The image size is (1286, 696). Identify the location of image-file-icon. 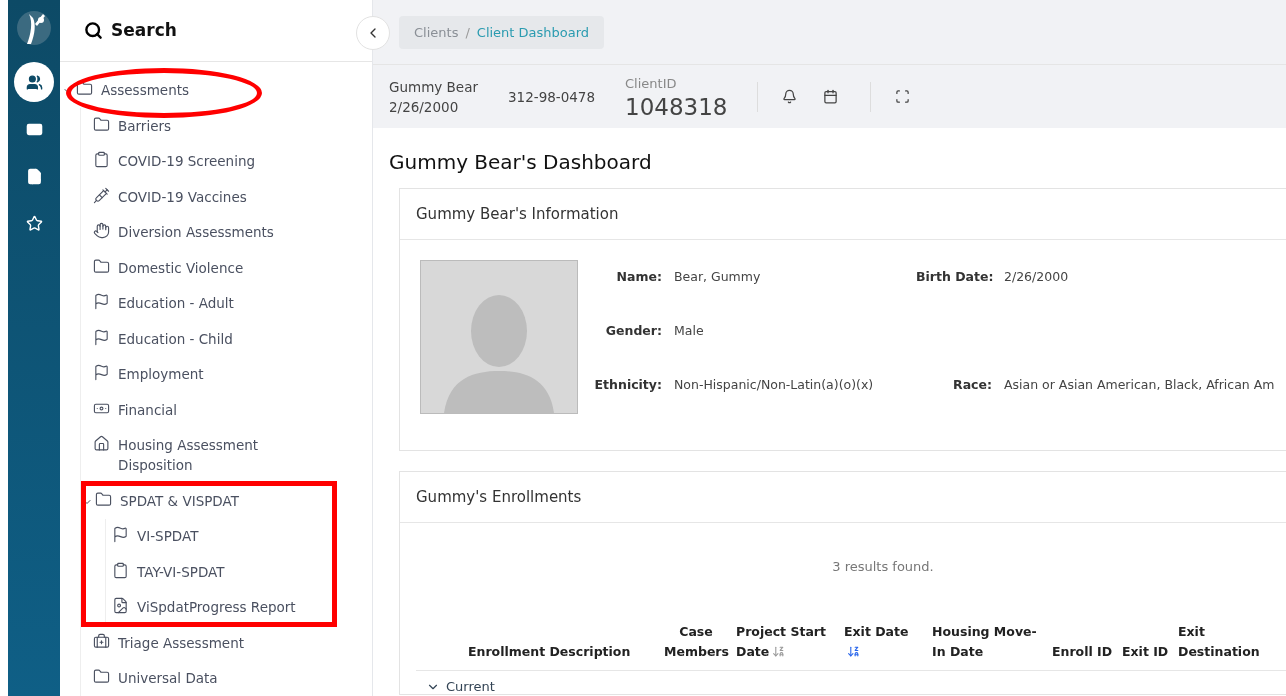
(120, 606).